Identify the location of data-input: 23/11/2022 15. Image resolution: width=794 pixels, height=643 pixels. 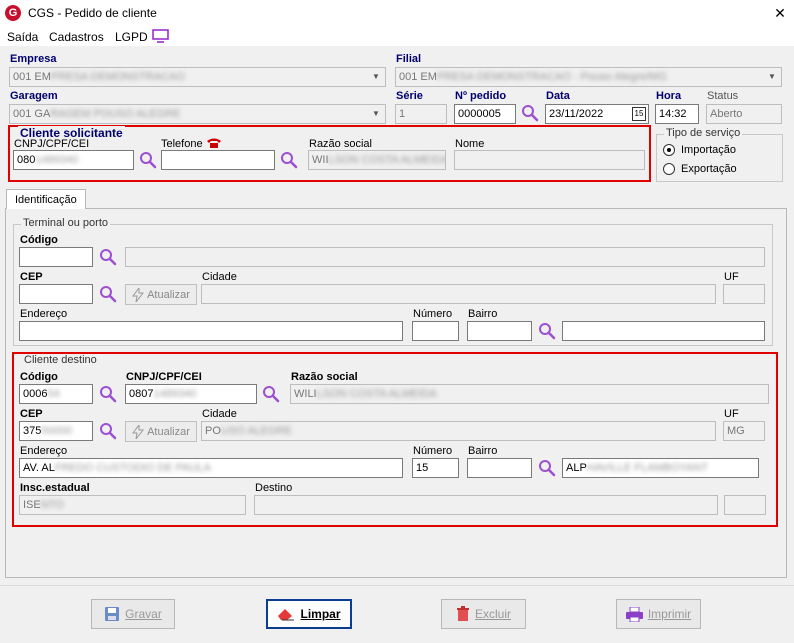
(597, 114).